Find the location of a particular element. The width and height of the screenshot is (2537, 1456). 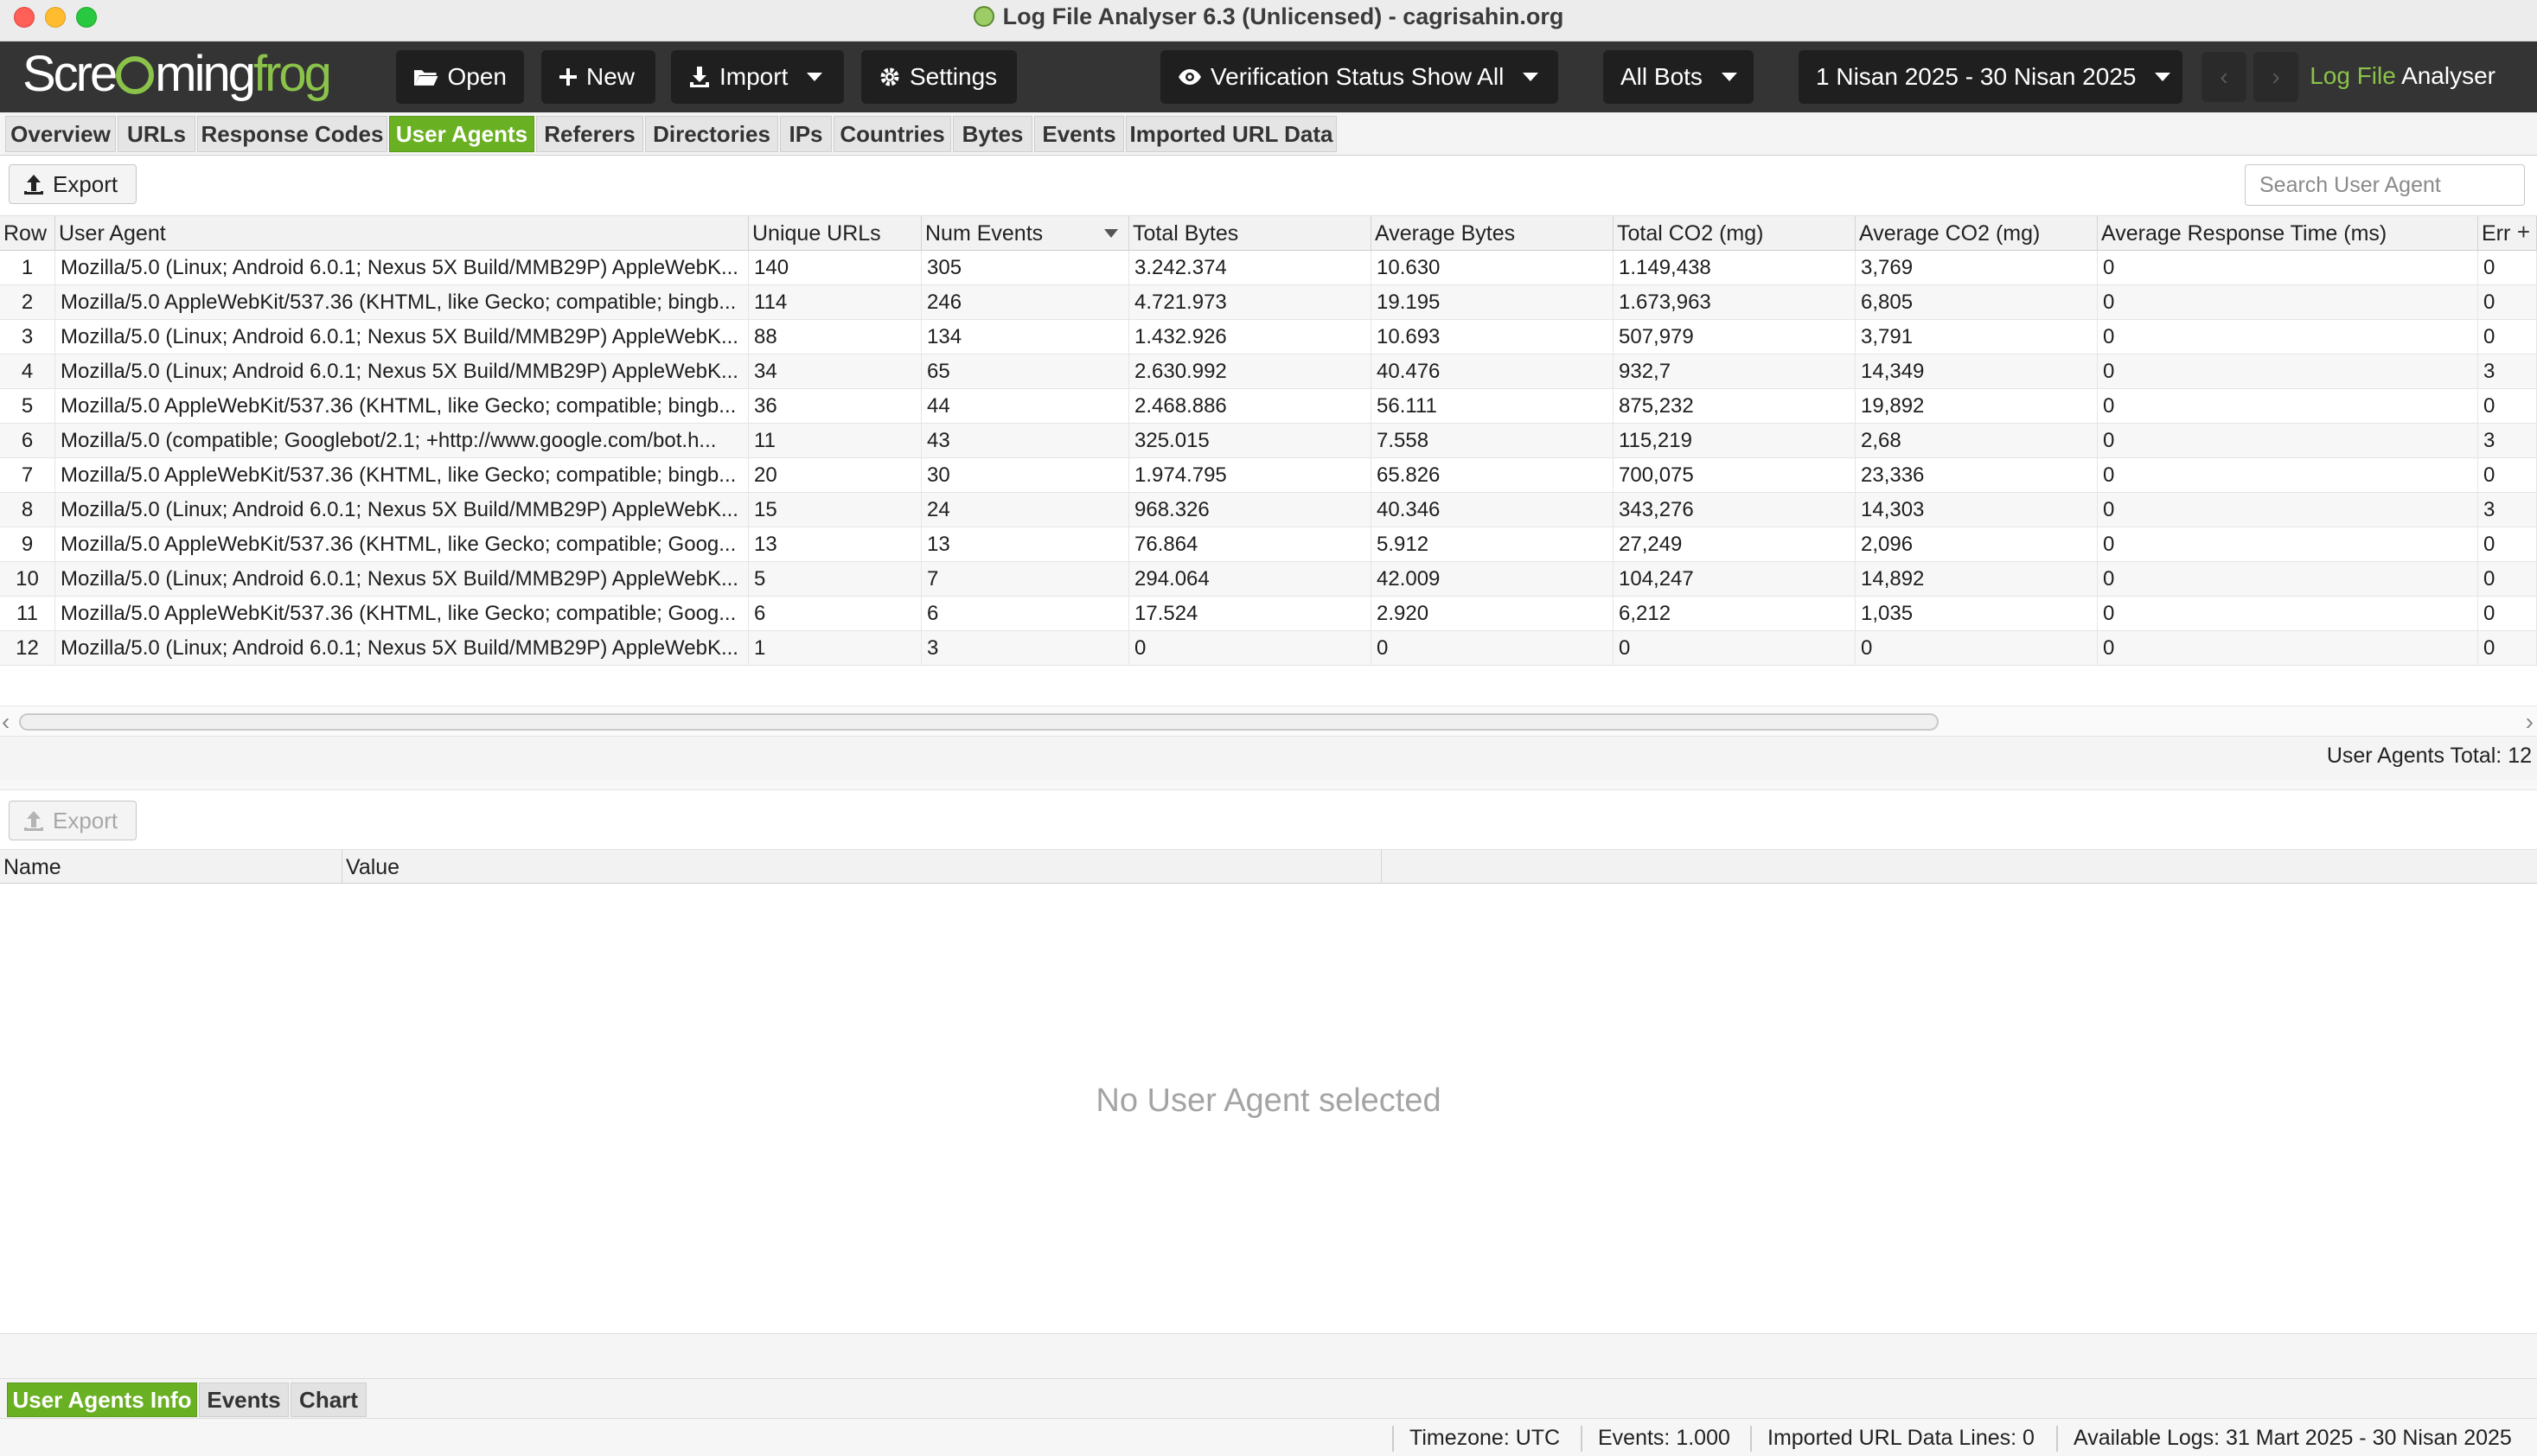

tab-chart: Chart is located at coordinates (329, 1400).